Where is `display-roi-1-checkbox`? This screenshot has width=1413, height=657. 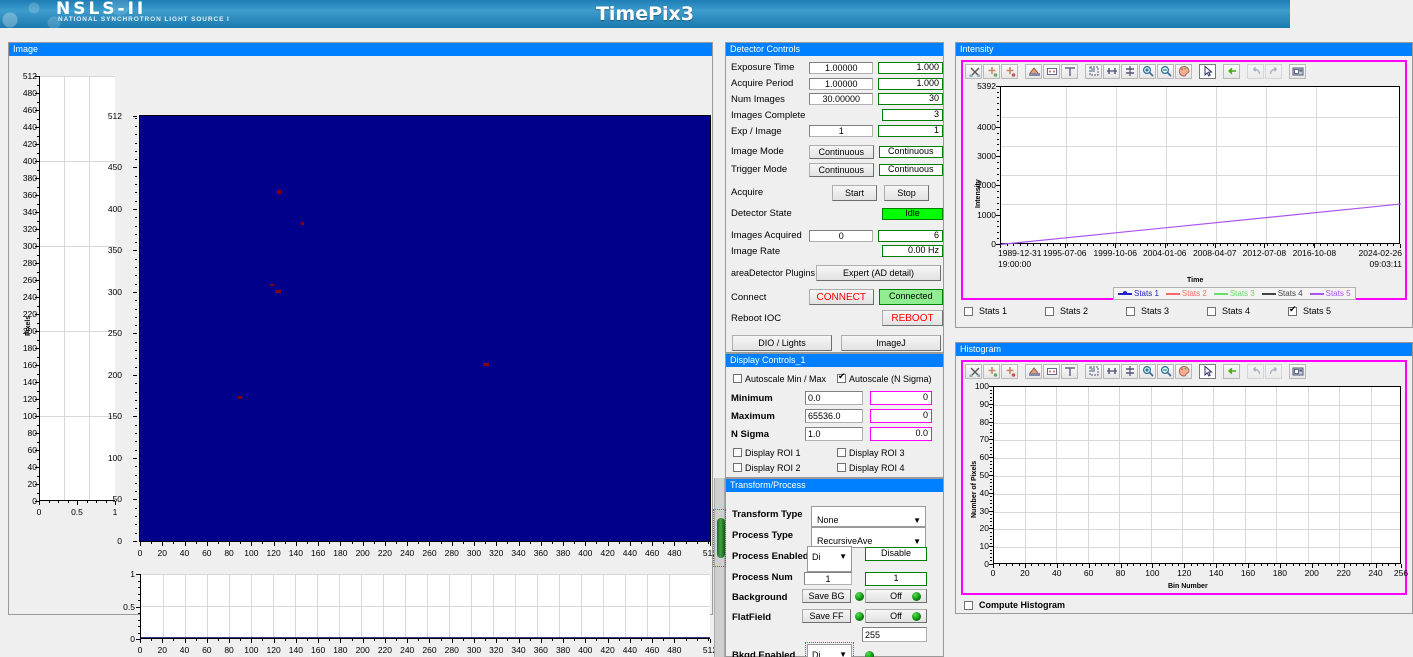 display-roi-1-checkbox is located at coordinates (737, 452).